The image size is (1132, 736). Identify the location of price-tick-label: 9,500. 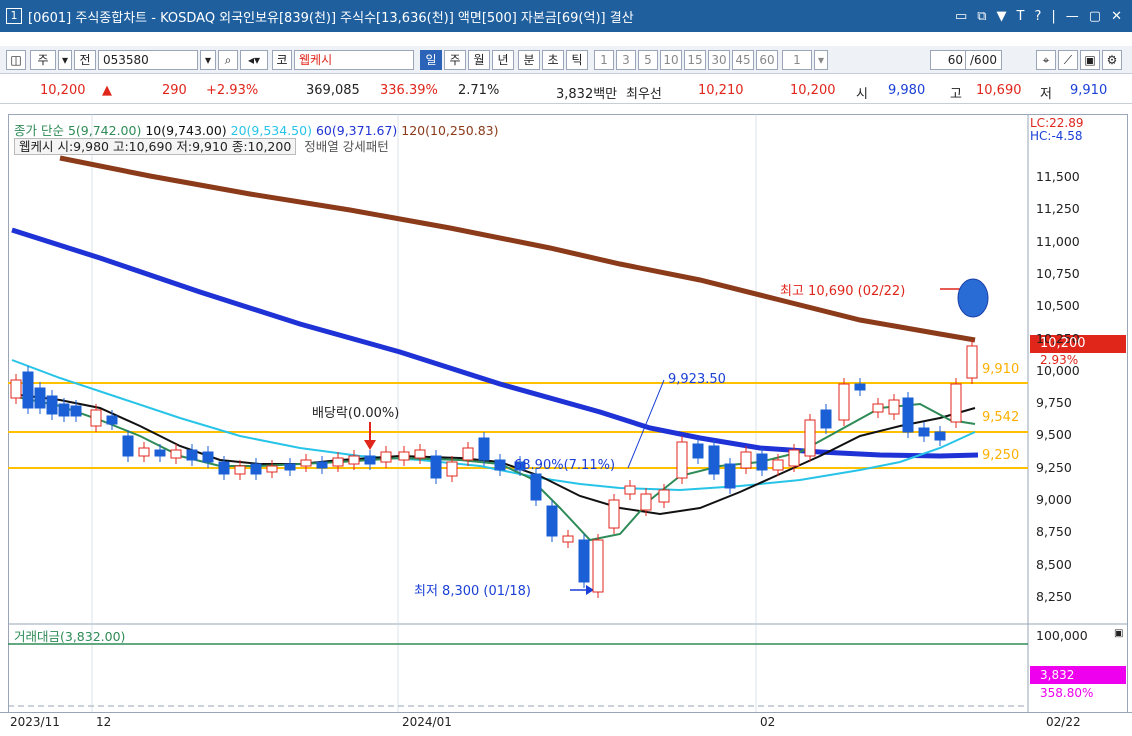
(1054, 435).